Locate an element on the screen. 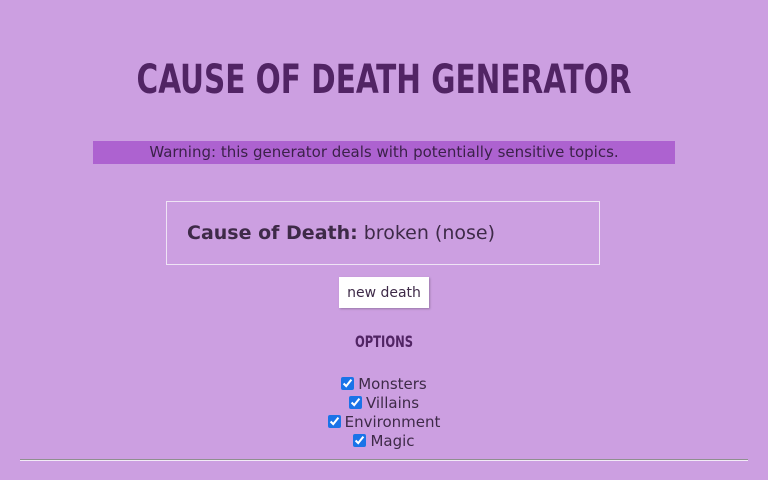  divider is located at coordinates (384, 460).